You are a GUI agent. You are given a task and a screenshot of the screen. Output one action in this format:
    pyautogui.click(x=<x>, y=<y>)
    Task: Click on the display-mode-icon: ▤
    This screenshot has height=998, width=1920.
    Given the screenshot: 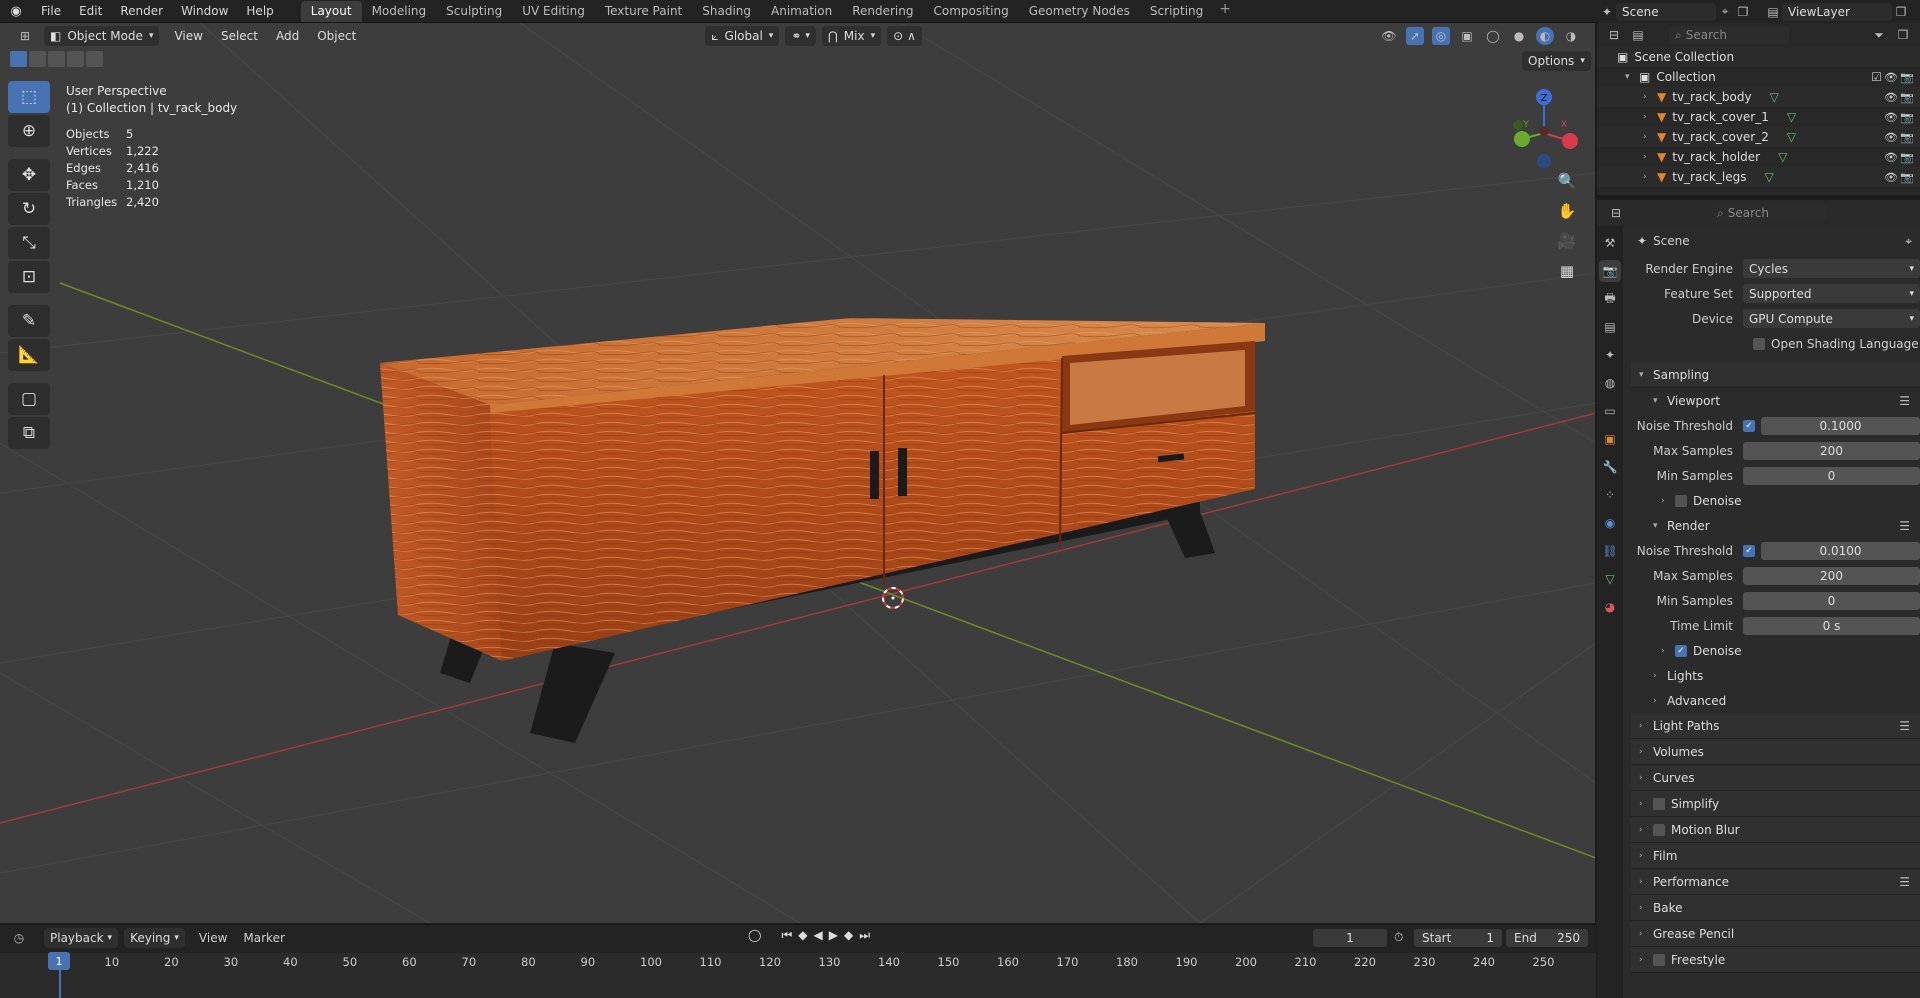 What is the action you would take?
    pyautogui.click(x=1638, y=35)
    